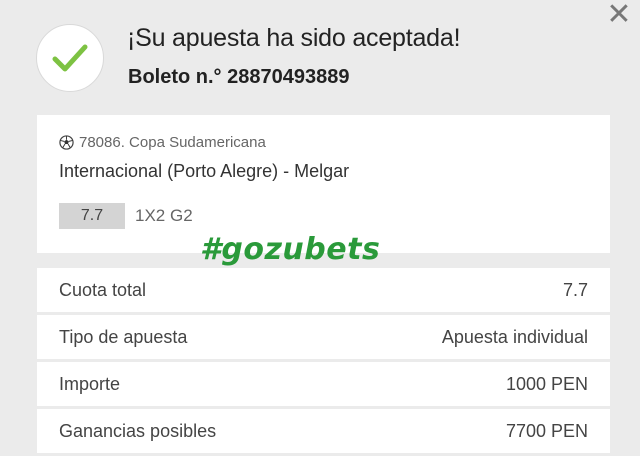 The width and height of the screenshot is (640, 456). What do you see at coordinates (90, 383) in the screenshot?
I see `summary-label: Importe` at bounding box center [90, 383].